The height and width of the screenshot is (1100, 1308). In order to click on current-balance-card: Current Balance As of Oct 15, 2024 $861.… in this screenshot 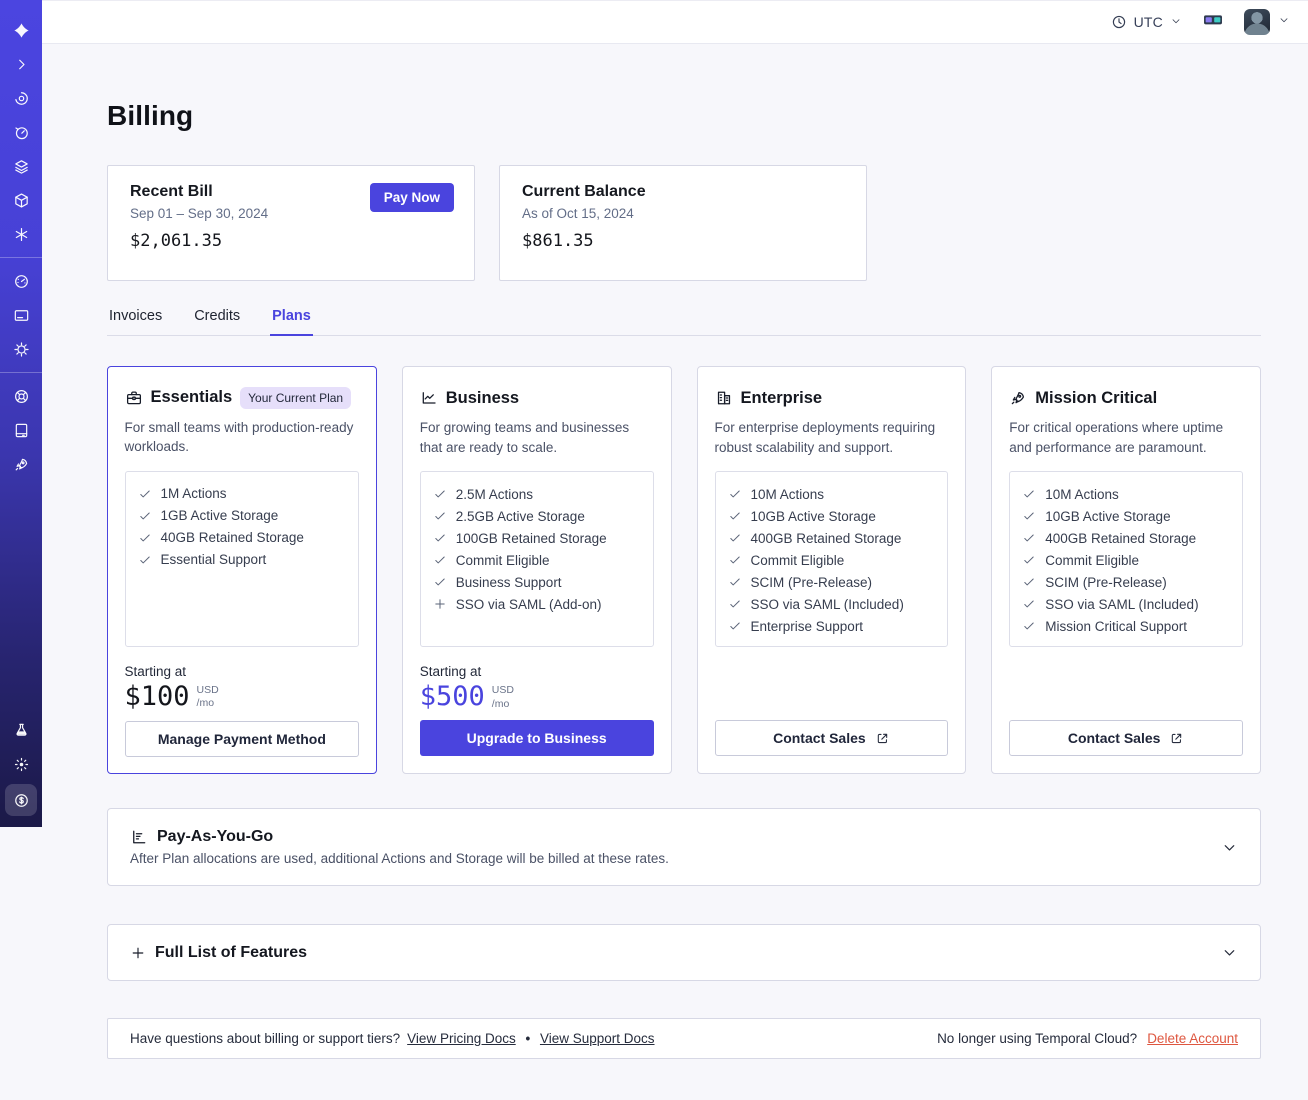, I will do `click(683, 223)`.